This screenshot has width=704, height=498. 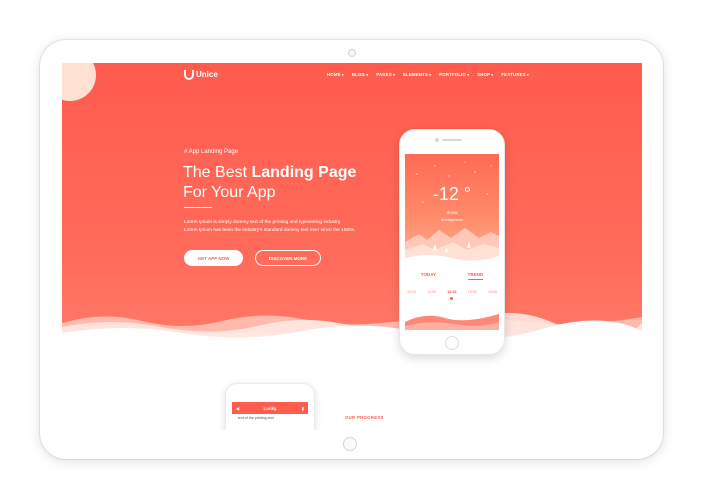 I want to click on hero-title-bold: Landing Page, so click(x=304, y=172).